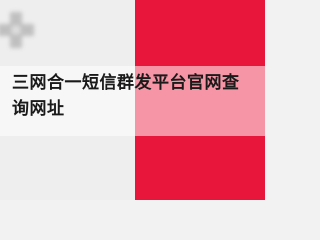  What do you see at coordinates (17, 30) in the screenshot?
I see `blurred-logo-icon` at bounding box center [17, 30].